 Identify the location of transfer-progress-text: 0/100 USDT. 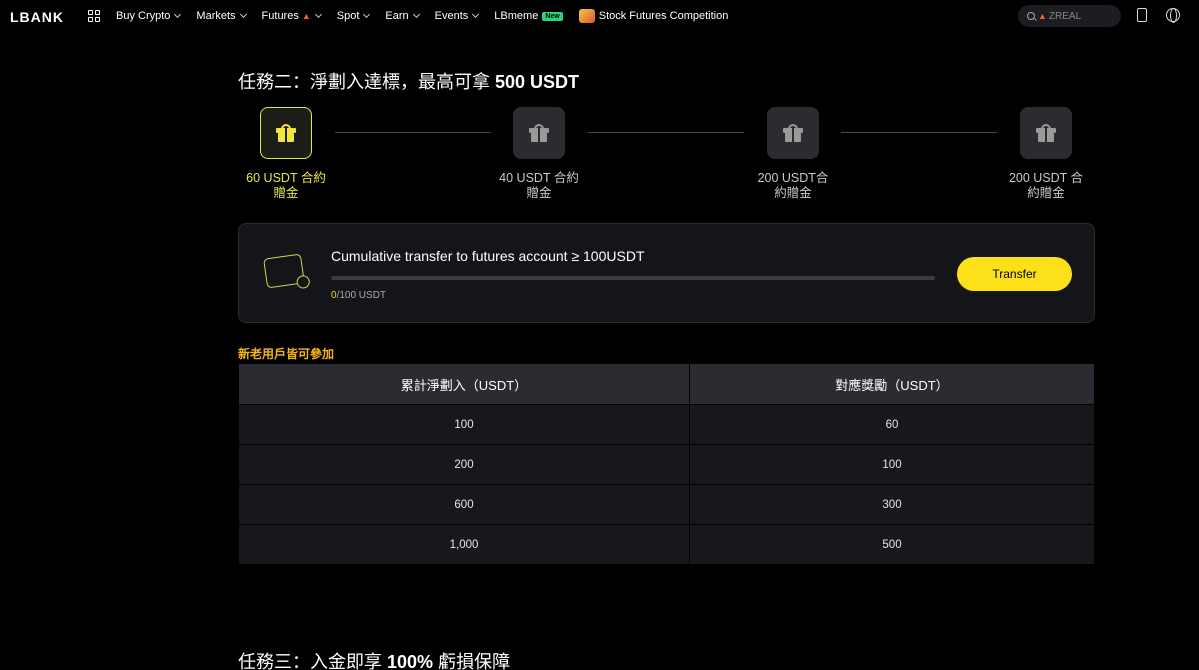
(358, 295).